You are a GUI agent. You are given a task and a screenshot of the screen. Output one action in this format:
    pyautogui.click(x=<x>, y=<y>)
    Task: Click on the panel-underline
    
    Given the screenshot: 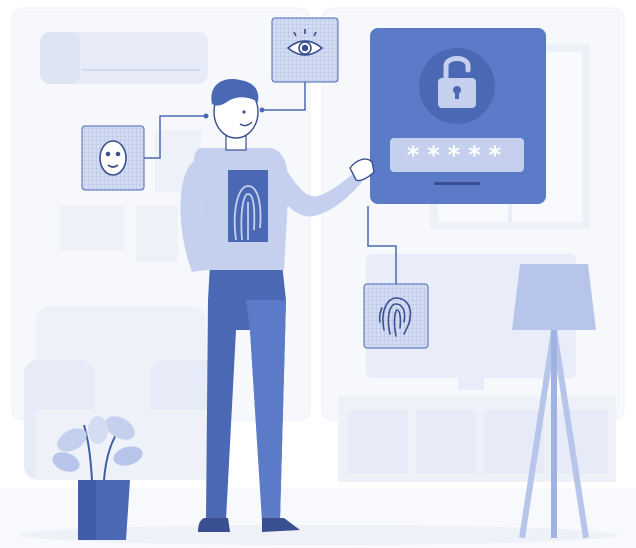 What is the action you would take?
    pyautogui.click(x=457, y=183)
    